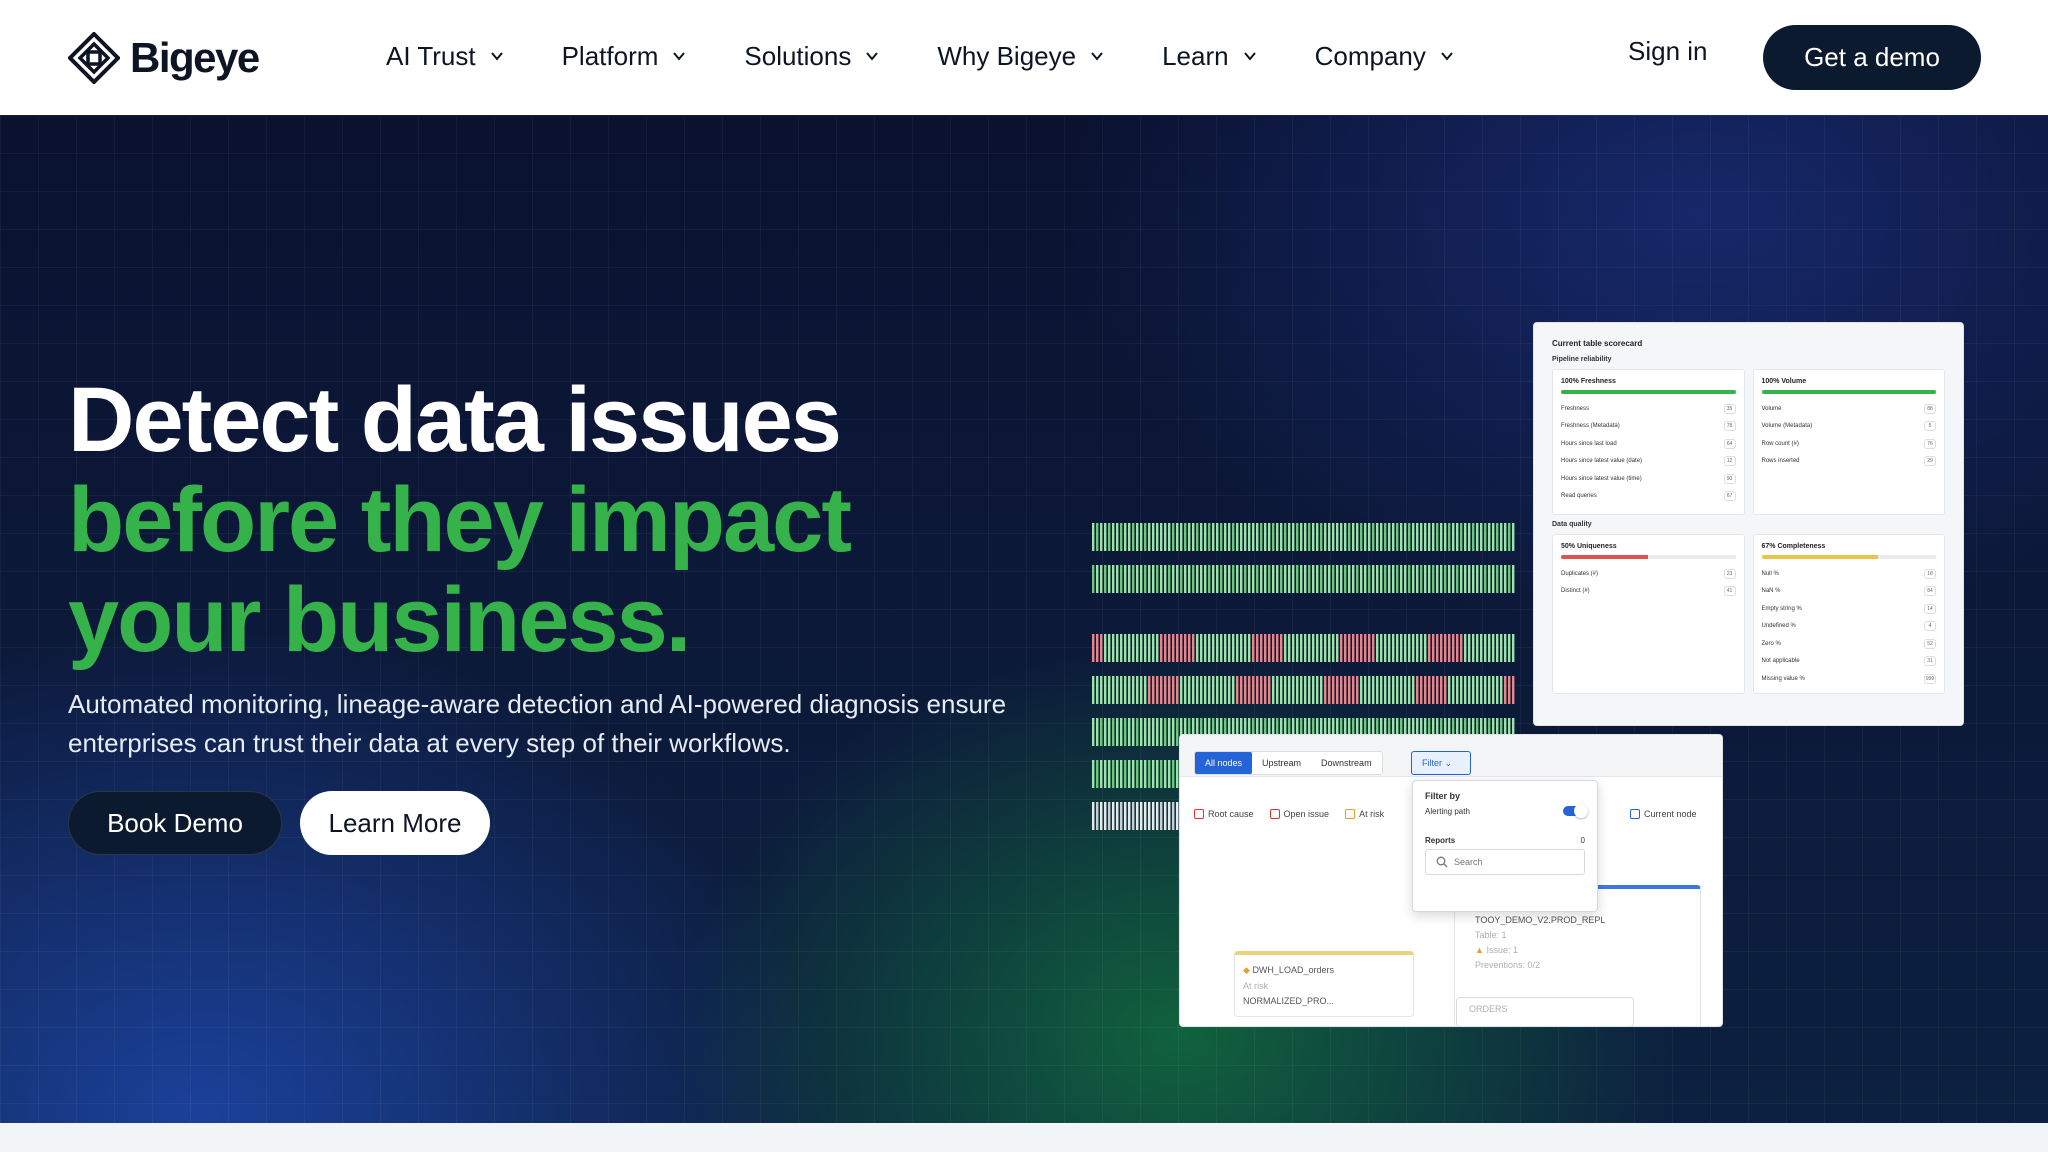 Image resolution: width=2048 pixels, height=1152 pixels. Describe the element at coordinates (1582, 359) in the screenshot. I see `pipeline-reliability-label: Pipeline reliability` at that location.